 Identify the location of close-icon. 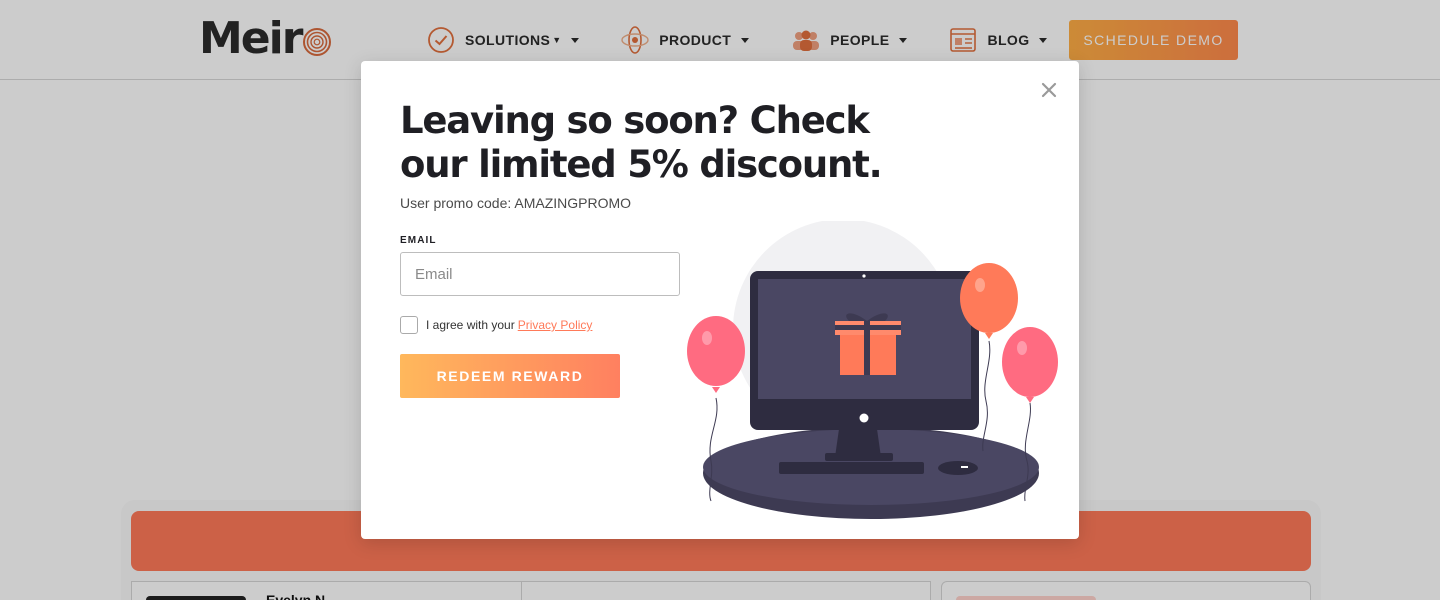
(1049, 90).